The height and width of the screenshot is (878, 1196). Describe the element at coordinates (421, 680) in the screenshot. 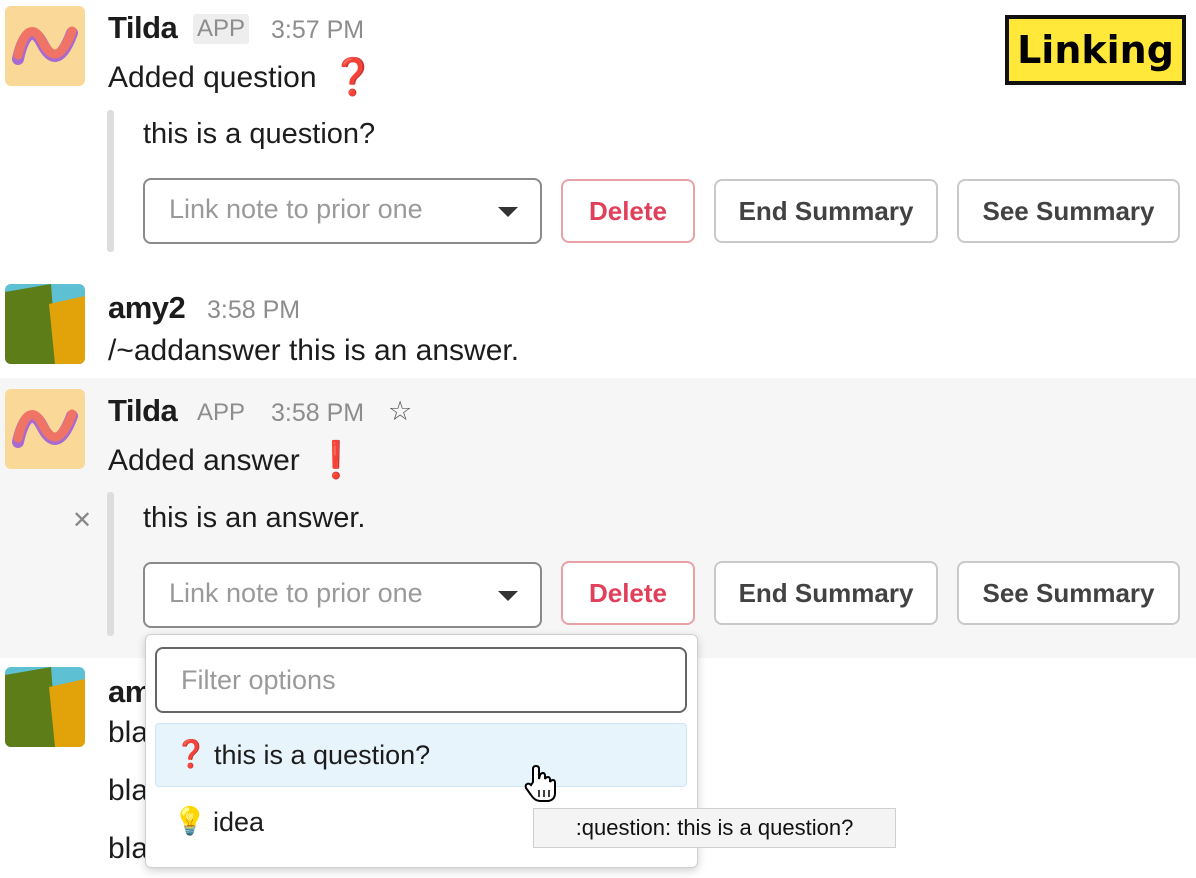

I see `filter-options-input: Filter options` at that location.